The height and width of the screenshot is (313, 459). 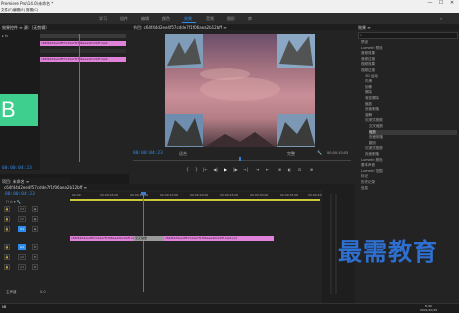 I want to click on workspace-effects: 效果, so click(x=188, y=18).